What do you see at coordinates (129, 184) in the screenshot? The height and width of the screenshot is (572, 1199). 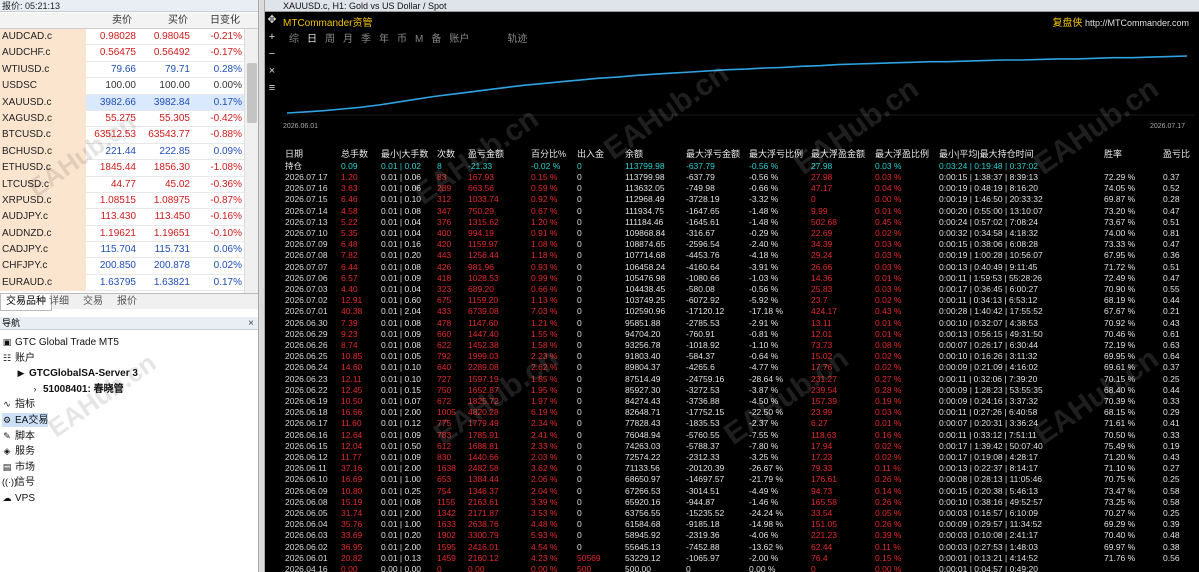 I see `market-watch-row: LTCUSD.c 44.77 45.02 -0.36%` at bounding box center [129, 184].